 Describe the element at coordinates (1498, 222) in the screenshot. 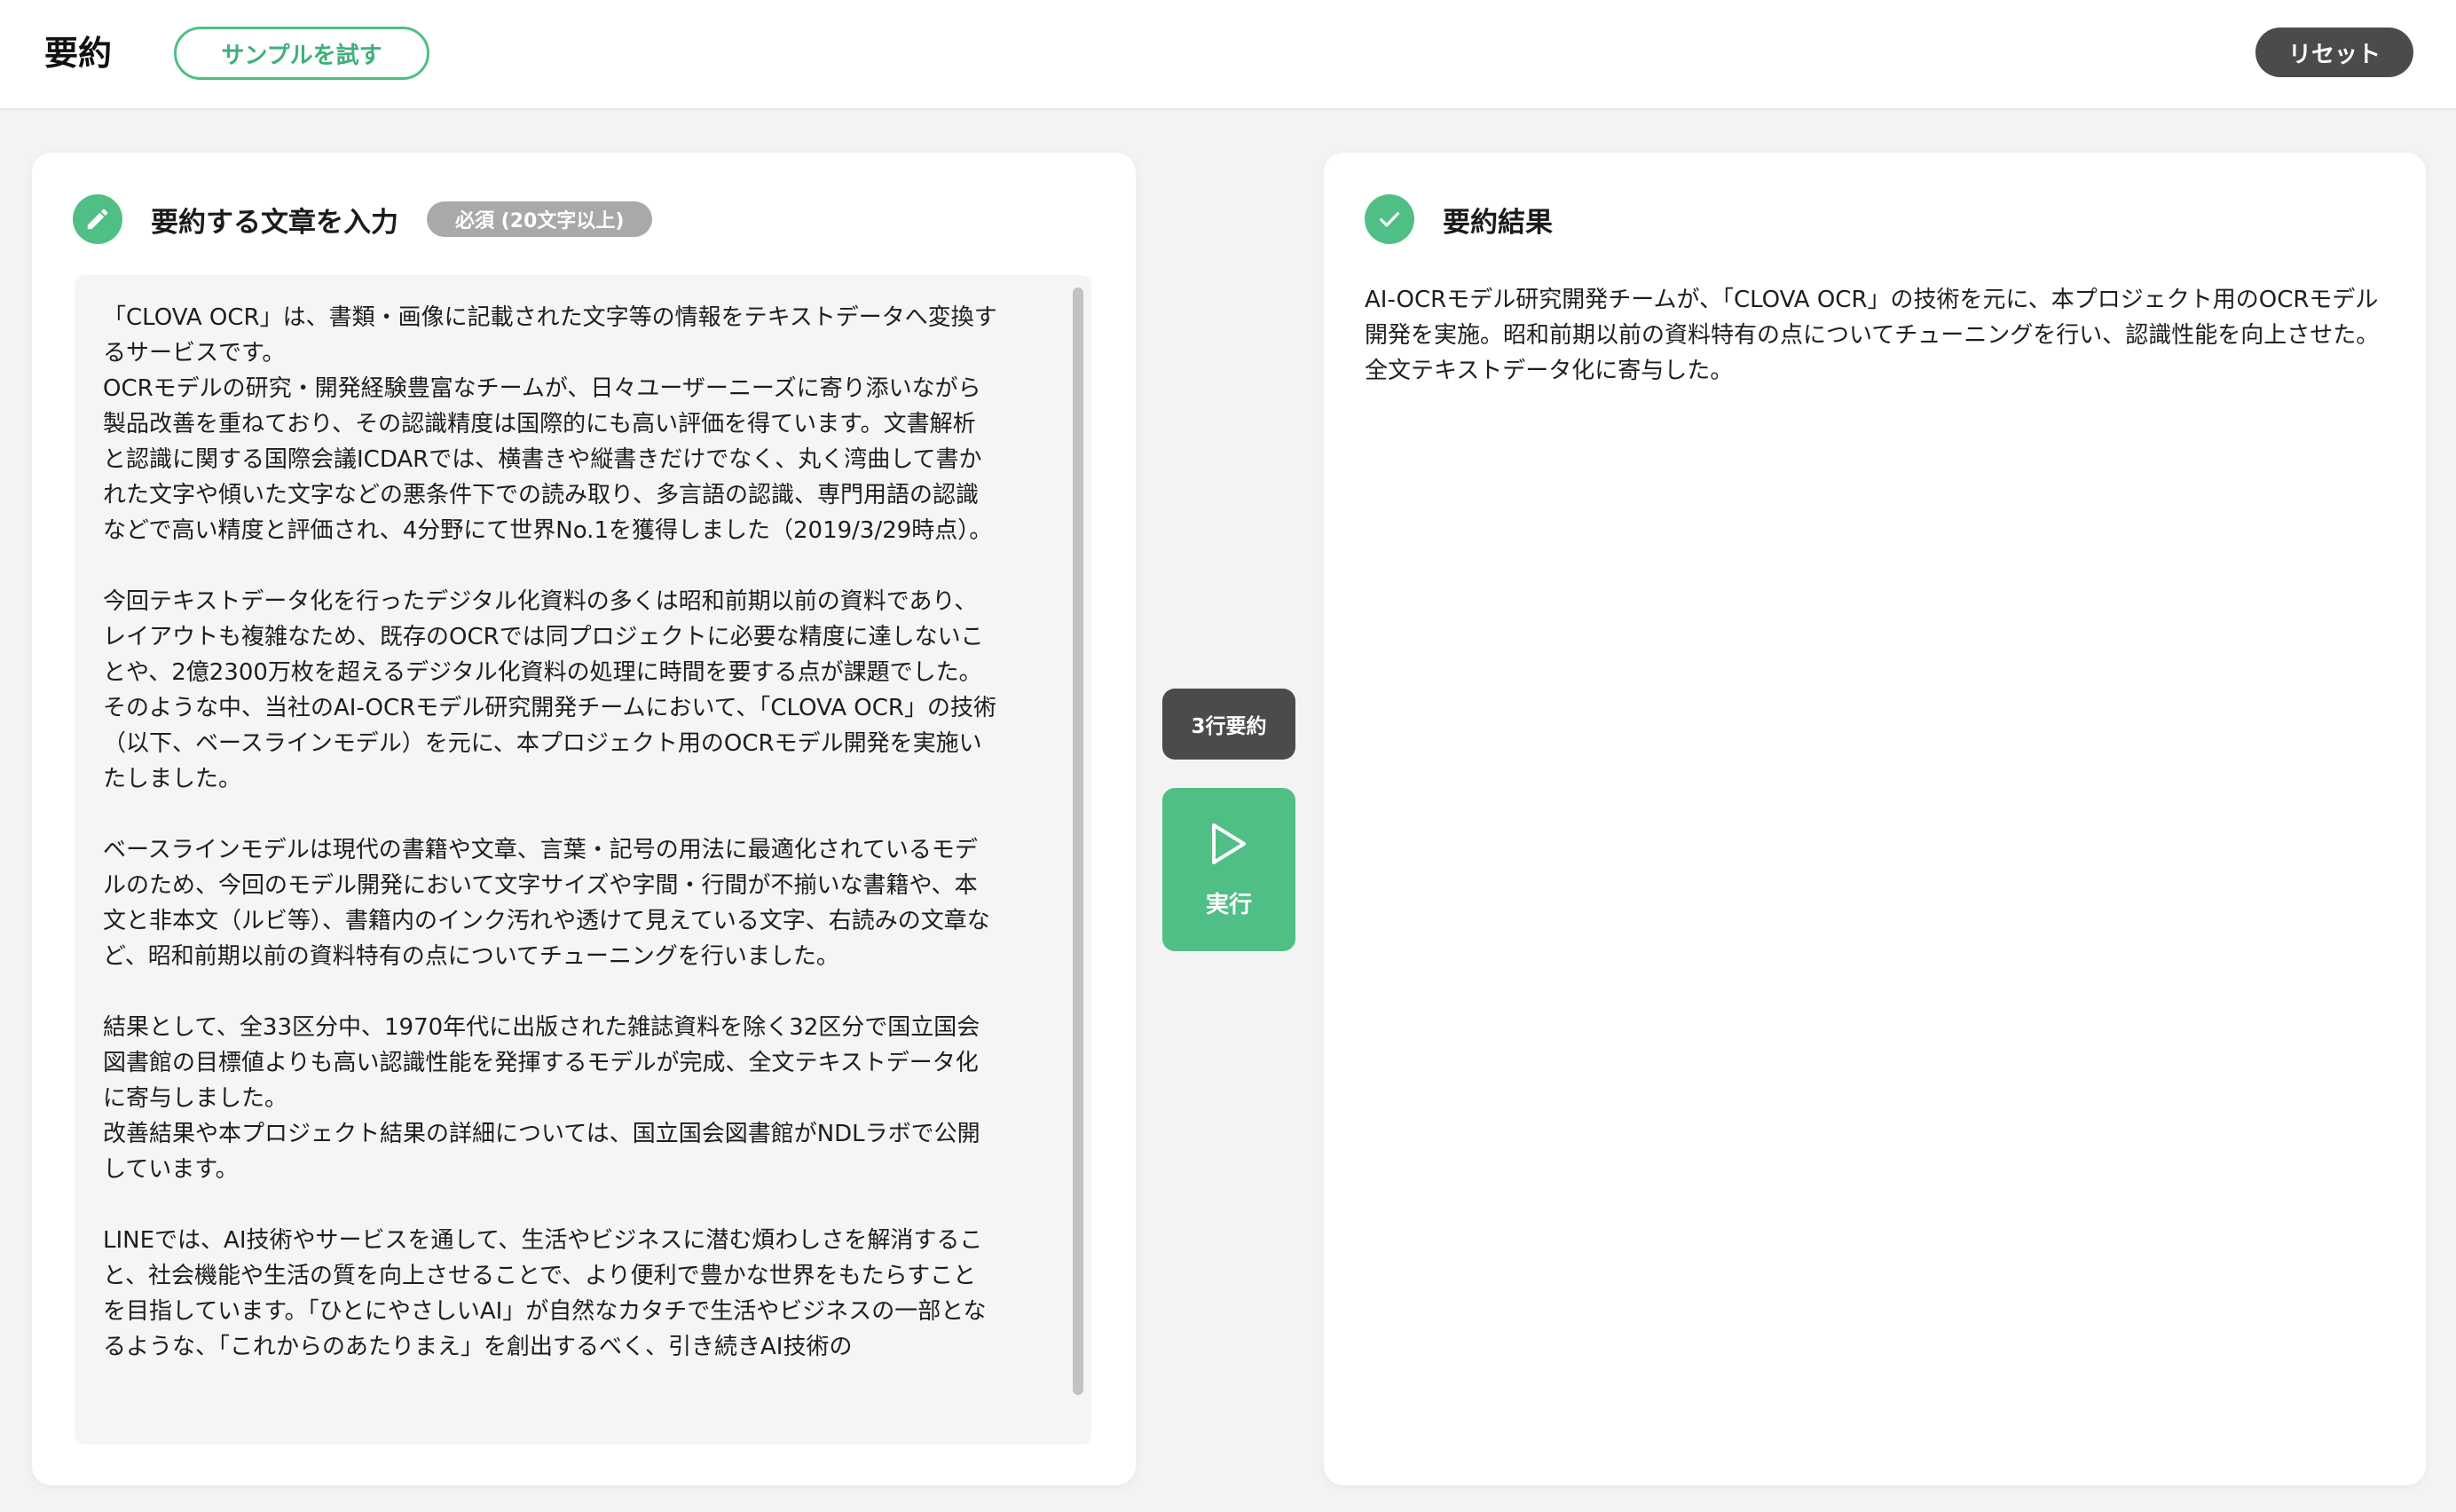

I see `result-panel-title: 要約結果` at that location.